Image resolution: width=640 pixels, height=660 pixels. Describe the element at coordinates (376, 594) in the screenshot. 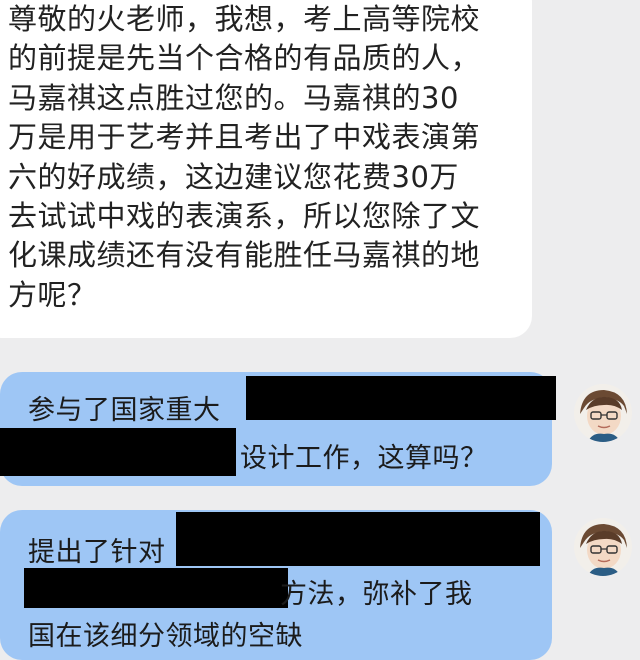

I see `reply-2-line-2: 方法，弥补了我` at that location.